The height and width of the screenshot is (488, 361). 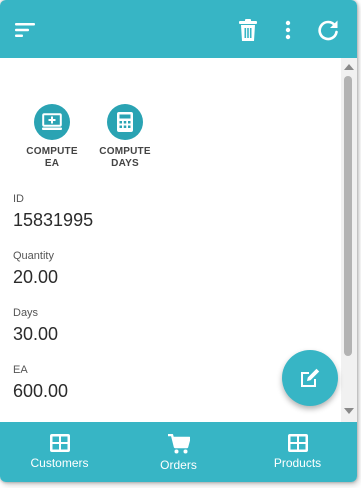 I want to click on compute-ea-button: COMPUTE EA, so click(x=52, y=137).